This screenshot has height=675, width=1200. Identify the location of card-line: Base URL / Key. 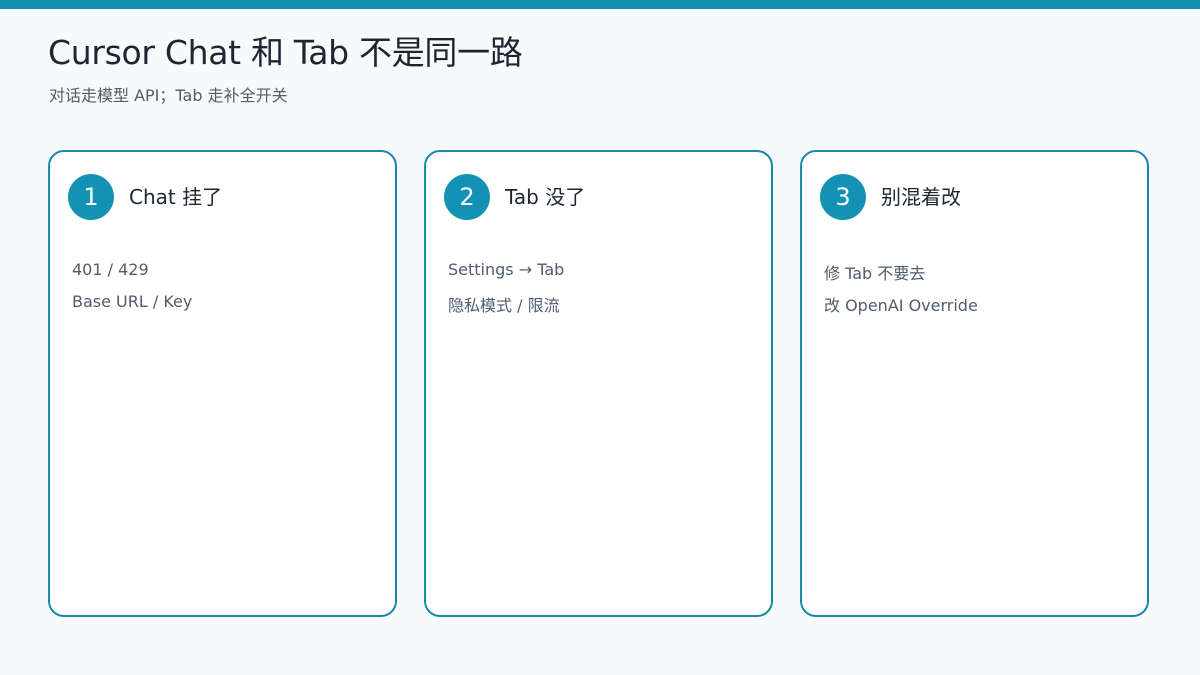
(132, 301).